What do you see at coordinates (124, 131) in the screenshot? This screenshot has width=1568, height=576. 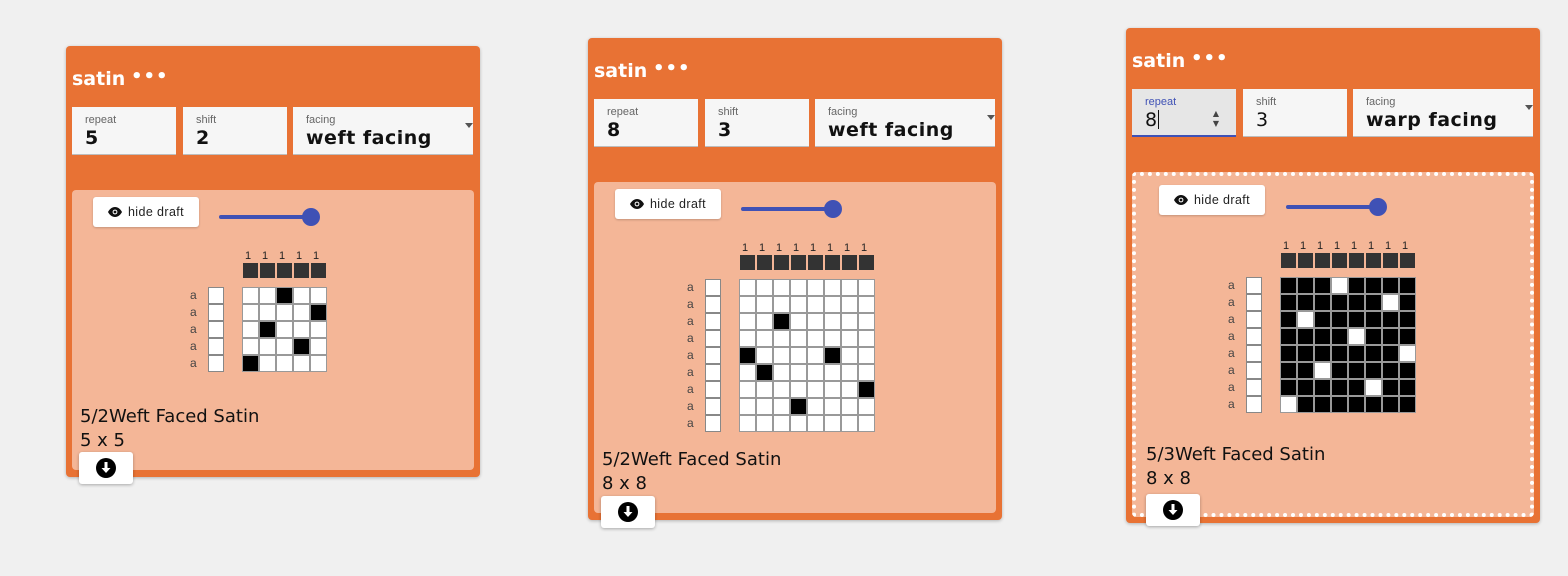 I see `repeat-field: repeat 5` at bounding box center [124, 131].